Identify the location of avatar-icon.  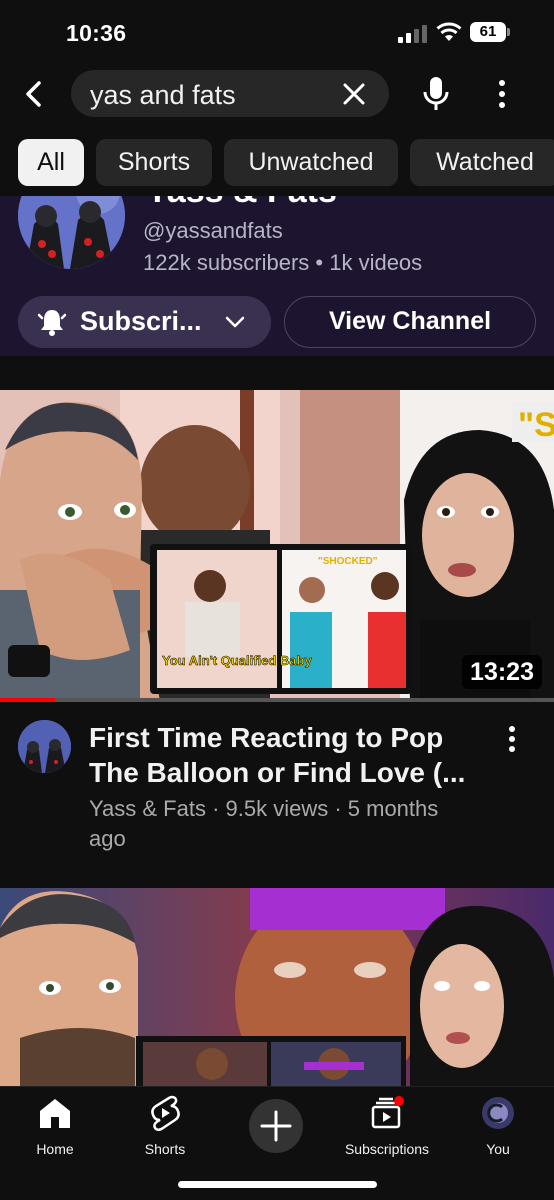
(498, 1113).